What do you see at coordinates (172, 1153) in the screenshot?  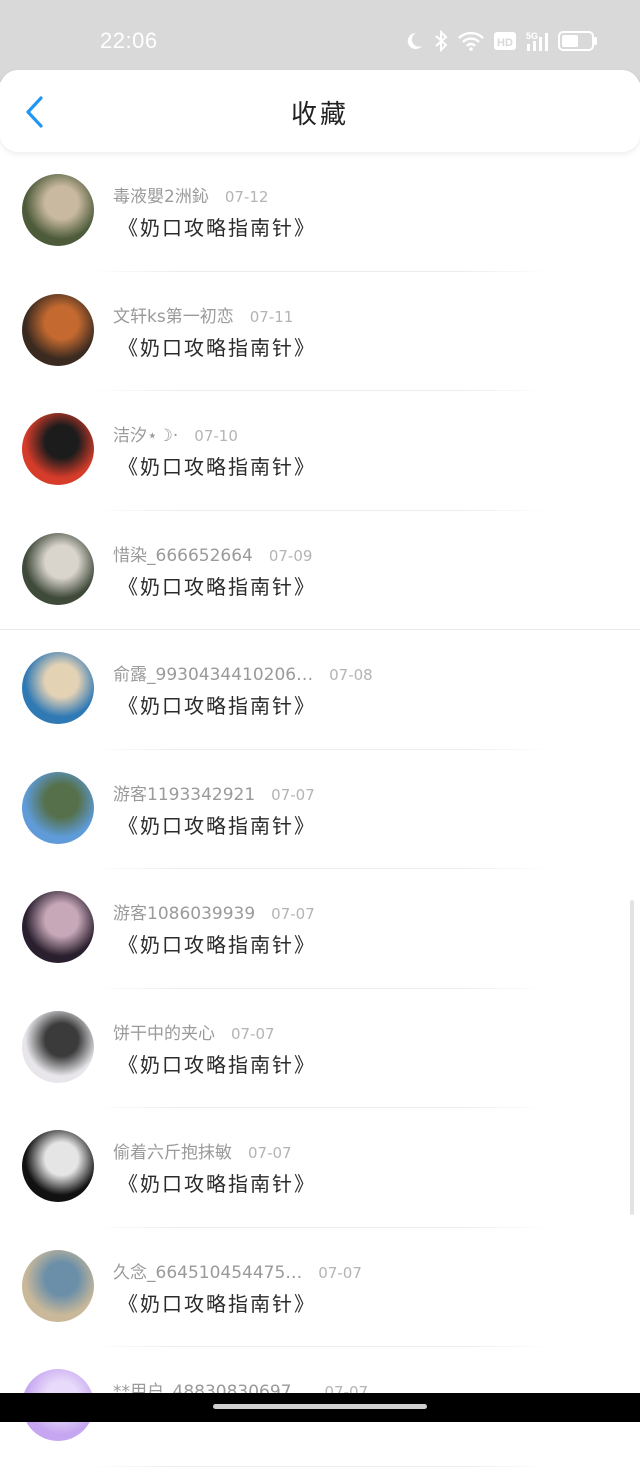 I see `username: 偷着六斤抱抹敏` at bounding box center [172, 1153].